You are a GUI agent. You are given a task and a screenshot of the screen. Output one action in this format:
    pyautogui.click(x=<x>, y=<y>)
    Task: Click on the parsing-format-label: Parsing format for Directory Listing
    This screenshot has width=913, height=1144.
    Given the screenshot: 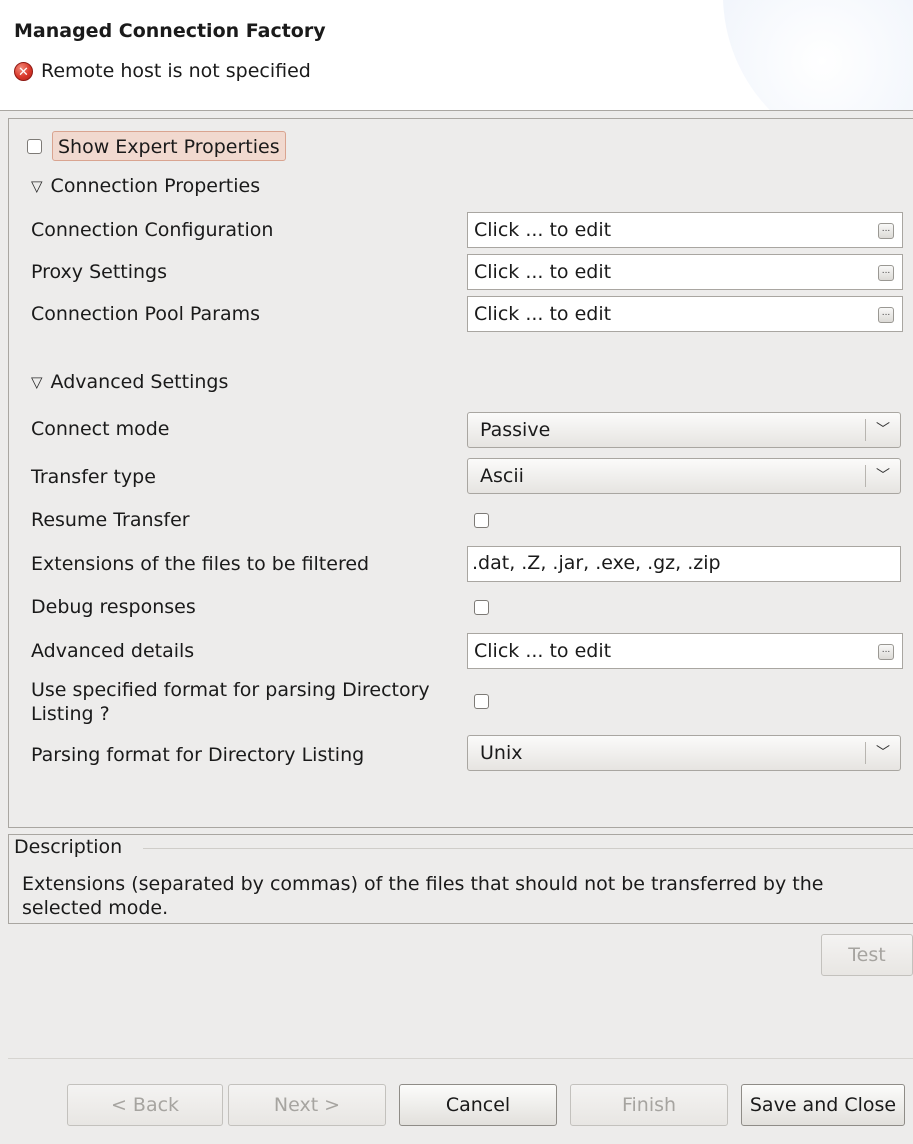 What is the action you would take?
    pyautogui.click(x=198, y=755)
    